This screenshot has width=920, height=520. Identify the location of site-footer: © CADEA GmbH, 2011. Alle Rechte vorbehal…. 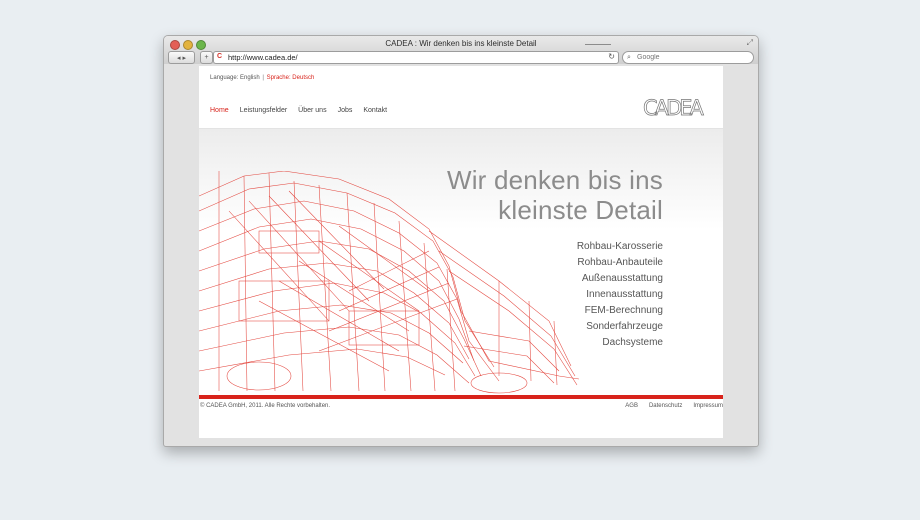
(461, 416).